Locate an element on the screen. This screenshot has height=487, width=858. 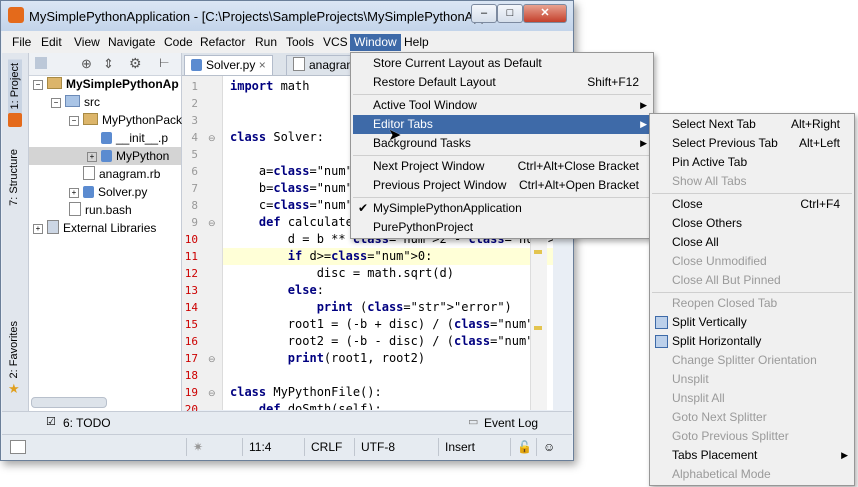
tab-solver: Solver.py × is located at coordinates (228, 65).